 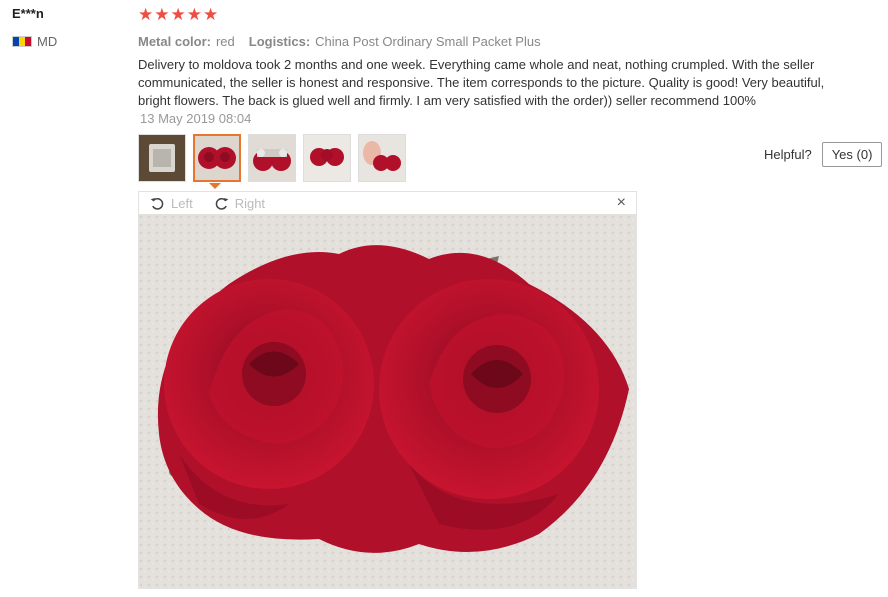 What do you see at coordinates (279, 41) in the screenshot?
I see `logistics-label: Logistics:` at bounding box center [279, 41].